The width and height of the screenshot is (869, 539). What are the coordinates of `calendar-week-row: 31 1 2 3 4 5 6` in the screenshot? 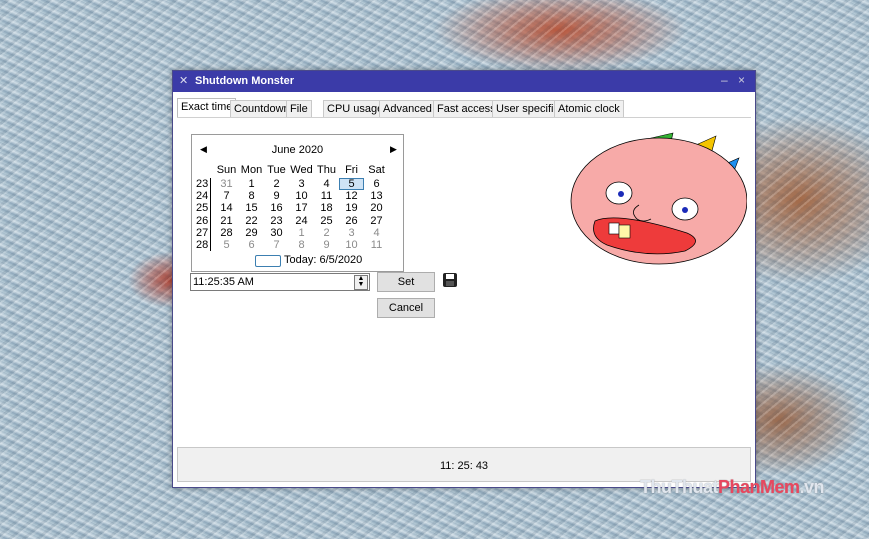 It's located at (301, 184).